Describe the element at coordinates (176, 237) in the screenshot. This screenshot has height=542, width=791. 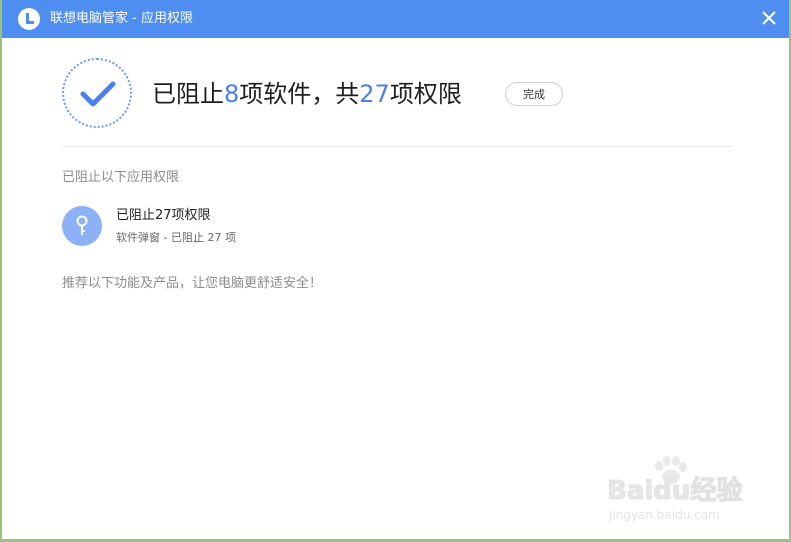
I see `blocked-item-subtitle: 软件弹窗 - 已阻止 27 项` at that location.